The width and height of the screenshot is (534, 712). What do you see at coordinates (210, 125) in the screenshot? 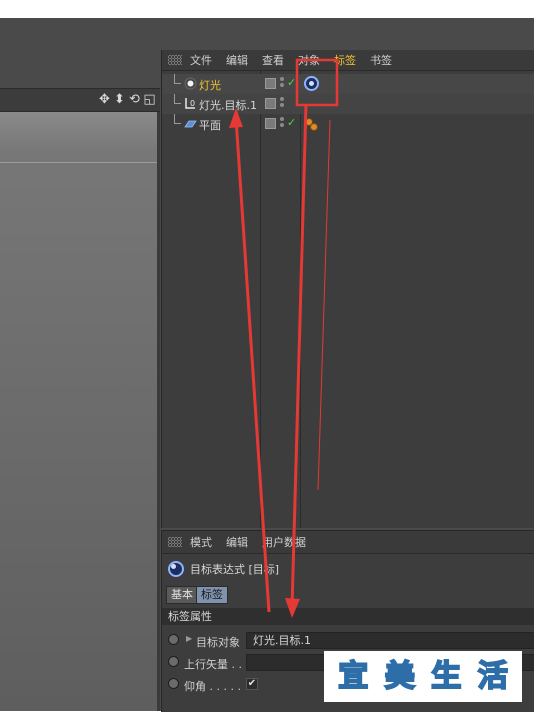
I see `object-name: 平面` at bounding box center [210, 125].